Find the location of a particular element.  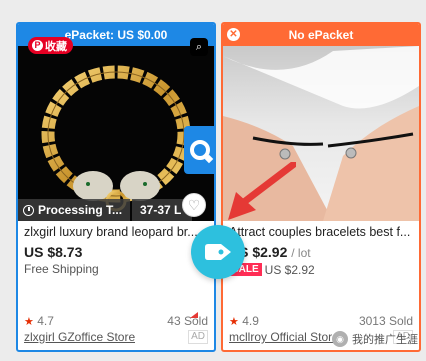

watermark: ◉ 我的推广生涯 is located at coordinates (375, 339).